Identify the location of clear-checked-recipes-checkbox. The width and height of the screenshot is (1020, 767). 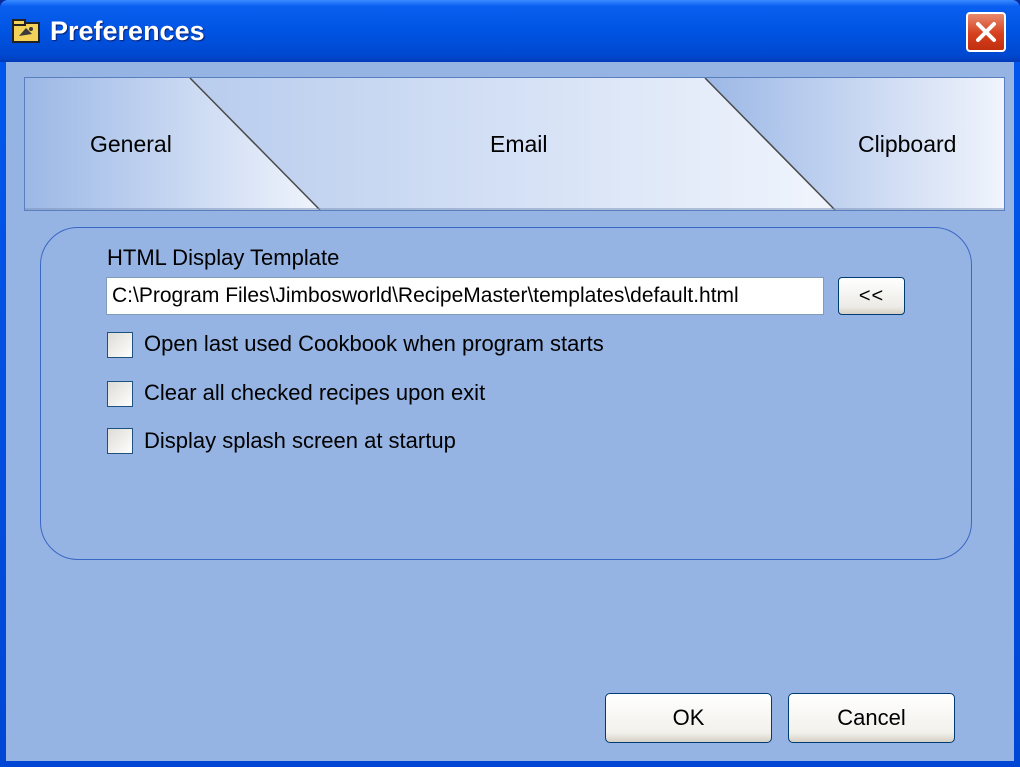
(120, 394).